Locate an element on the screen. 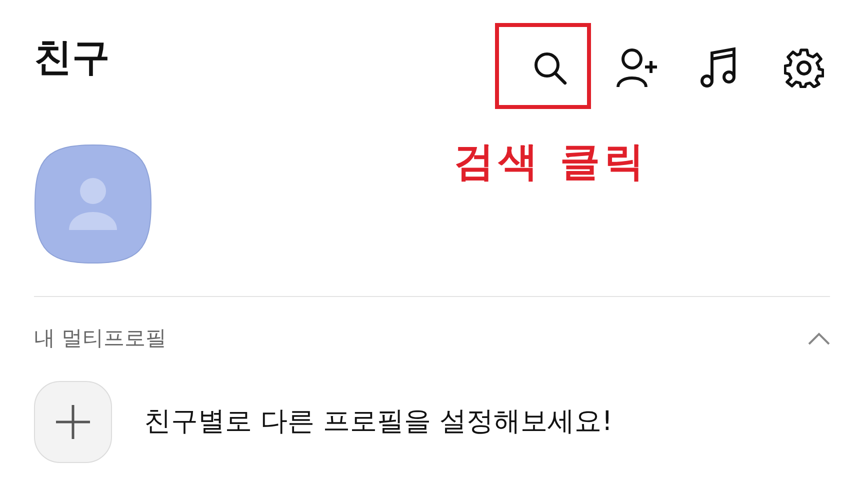  plus-icon is located at coordinates (73, 422).